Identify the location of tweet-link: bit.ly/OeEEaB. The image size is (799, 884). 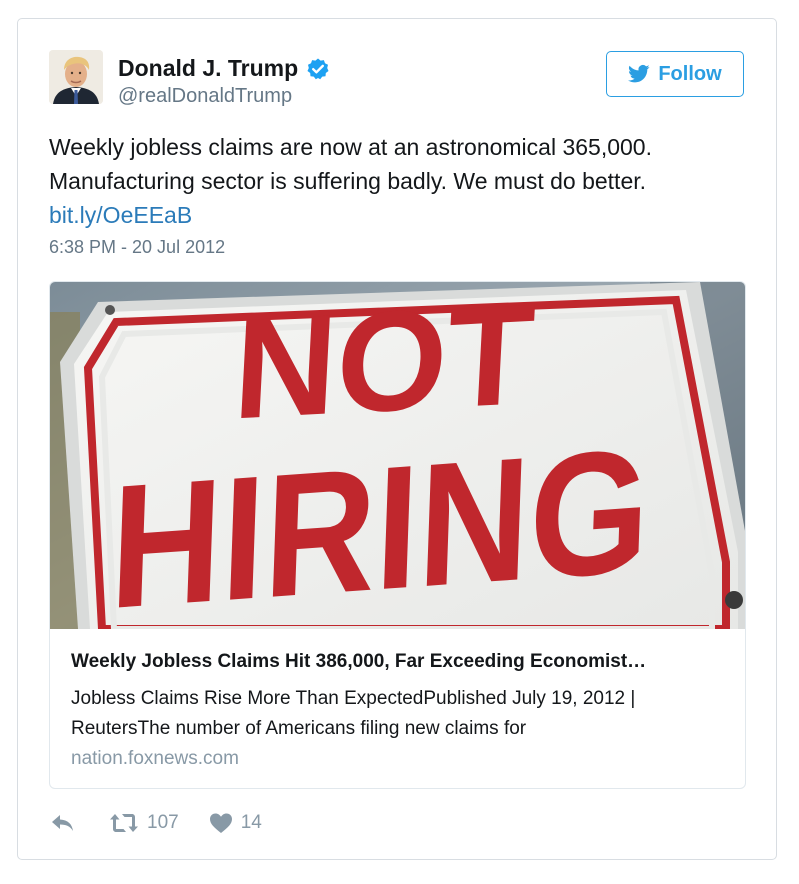
(120, 215).